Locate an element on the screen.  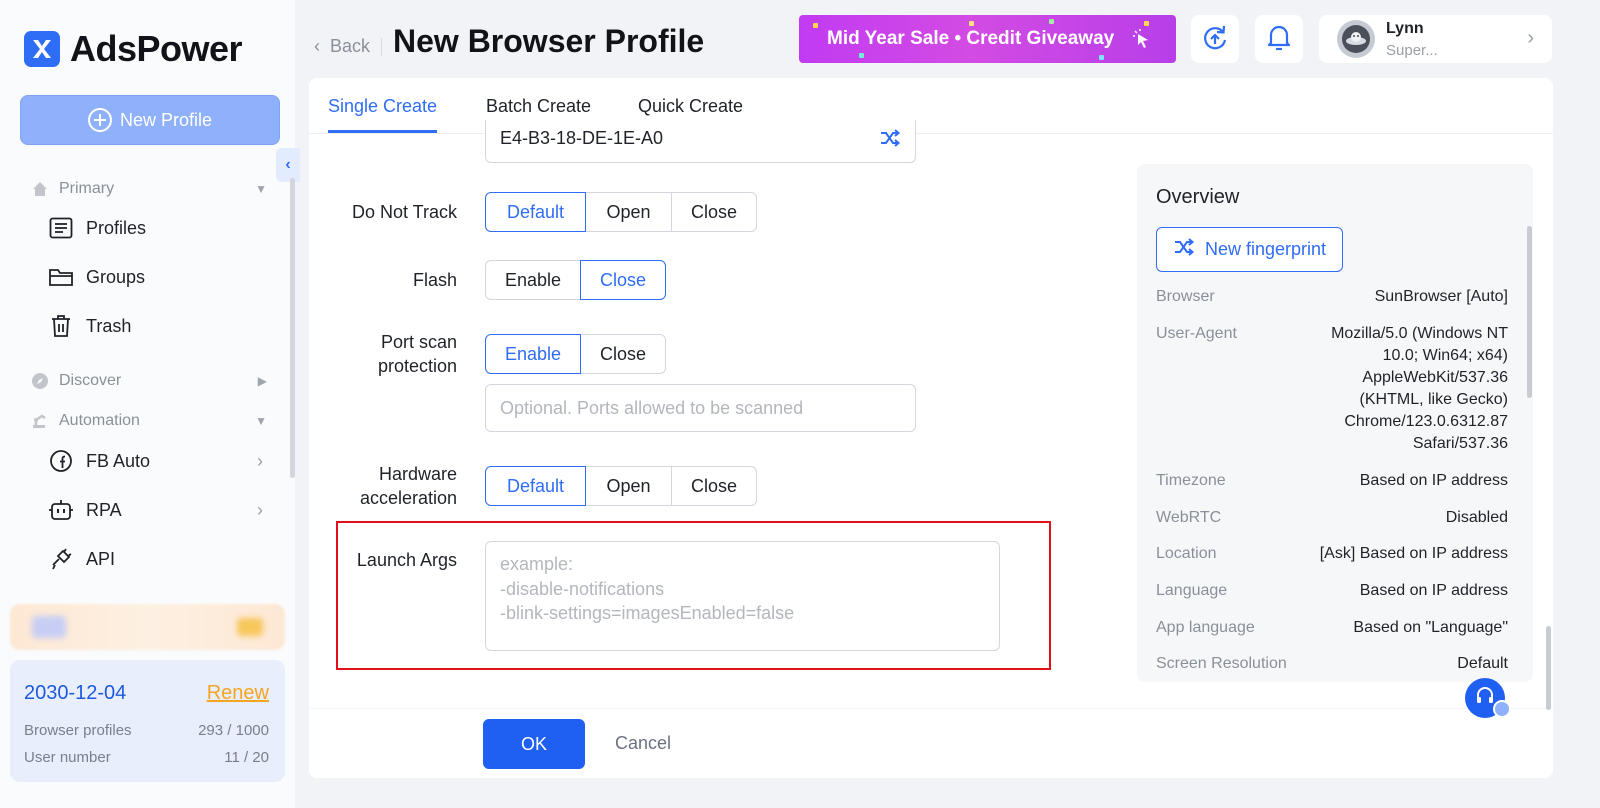
user-menu: Lynn Super... › is located at coordinates (1435, 39).